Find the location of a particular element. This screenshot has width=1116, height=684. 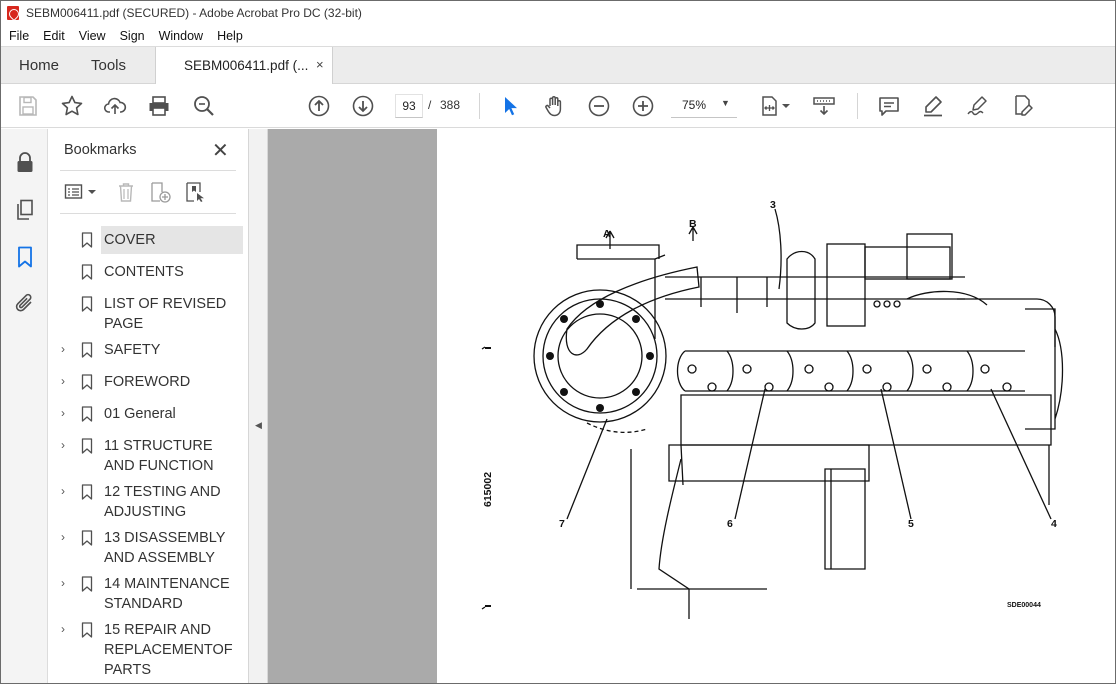

chevron-down-icon: ▼ is located at coordinates (725, 103).